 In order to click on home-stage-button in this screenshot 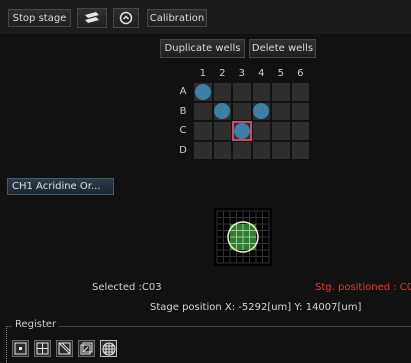, I will do `click(126, 18)`.